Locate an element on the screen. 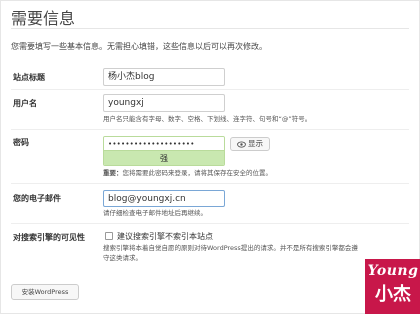 The image size is (420, 314). stamp-line-1: Young is located at coordinates (393, 271).